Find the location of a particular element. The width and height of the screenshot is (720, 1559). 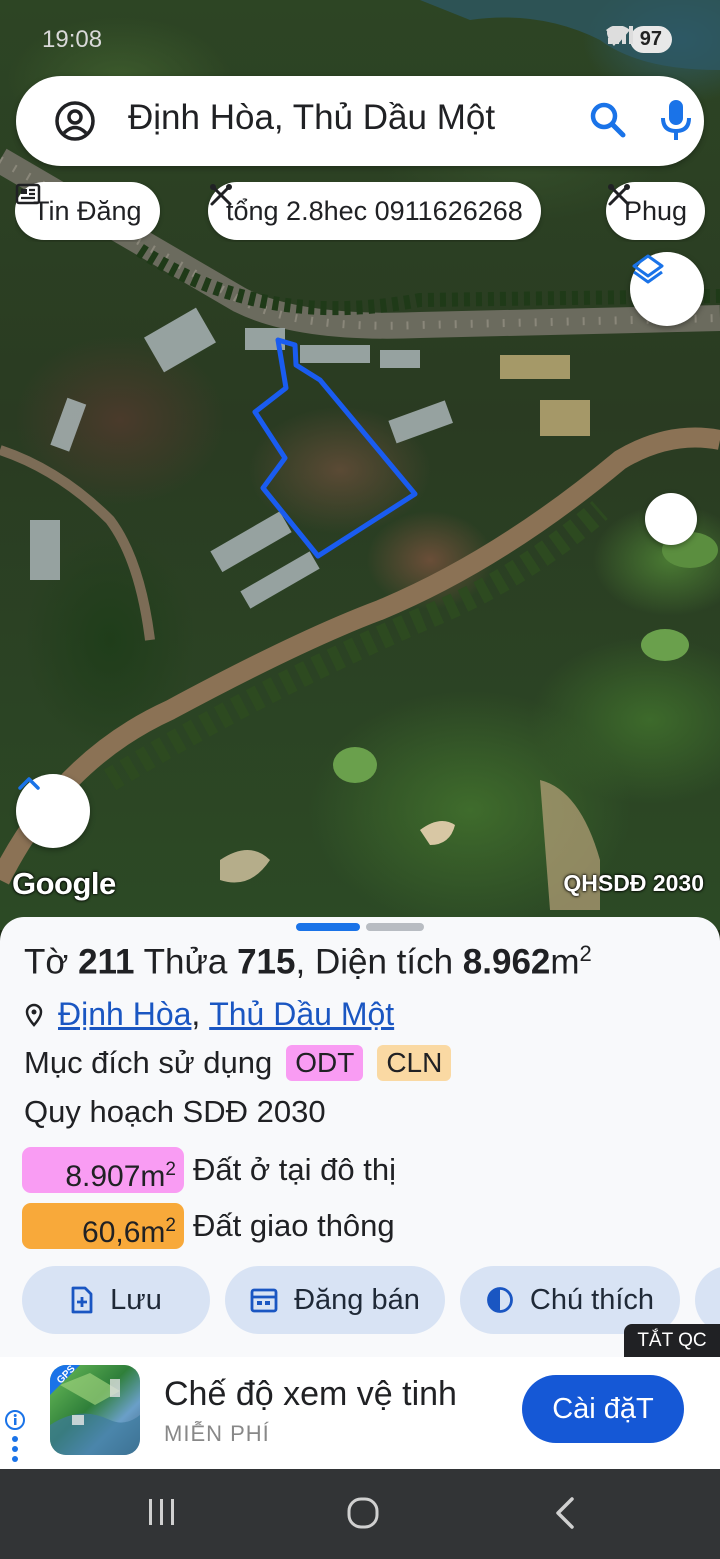

status-icons: 97 is located at coordinates (638, 39).